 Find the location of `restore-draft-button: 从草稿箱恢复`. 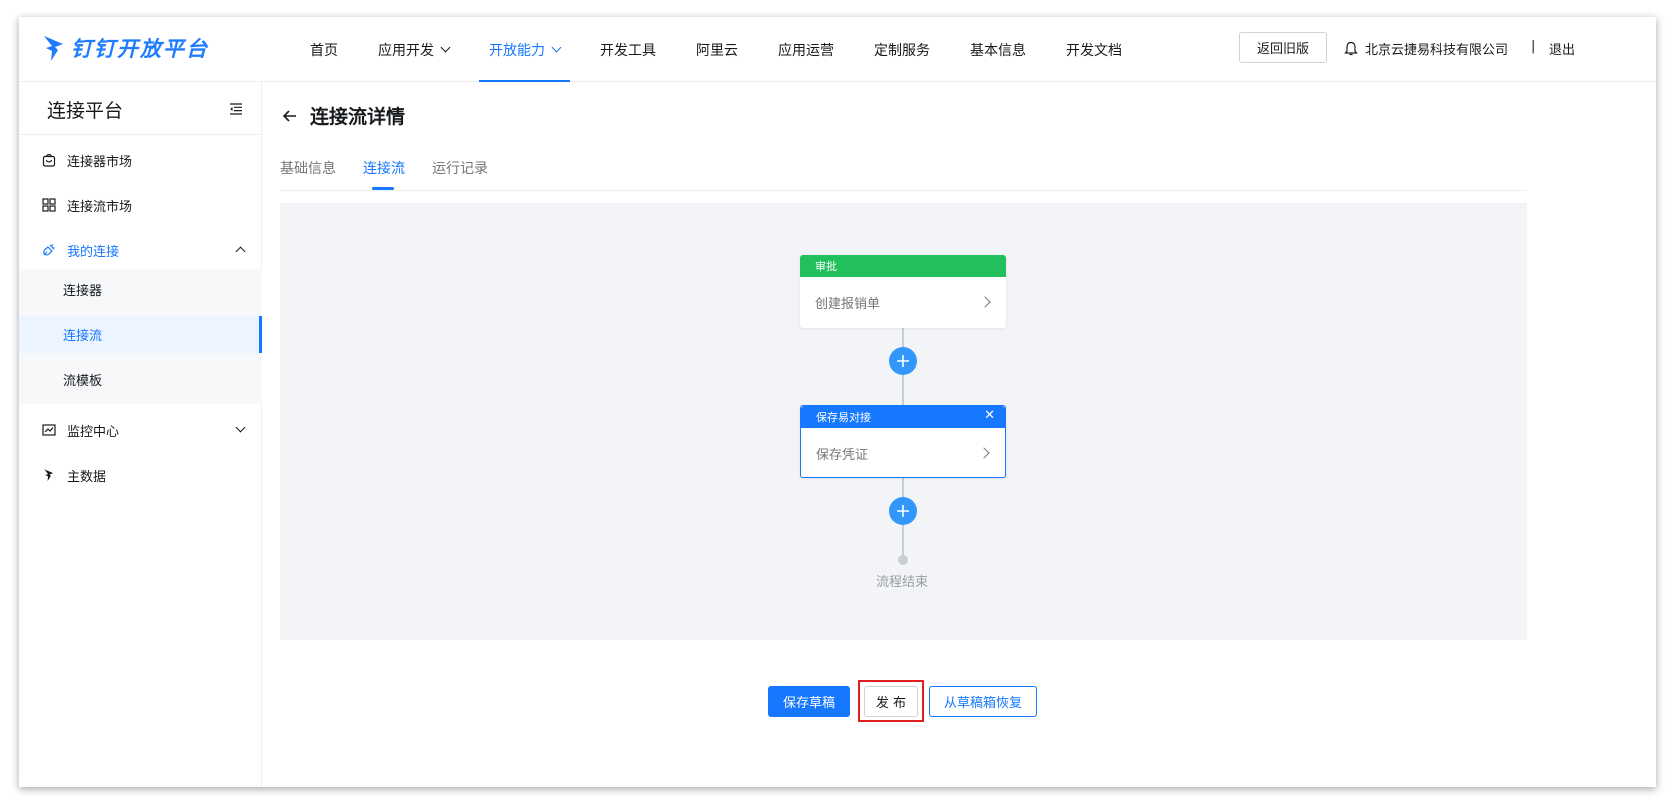

restore-draft-button: 从草稿箱恢复 is located at coordinates (983, 701).